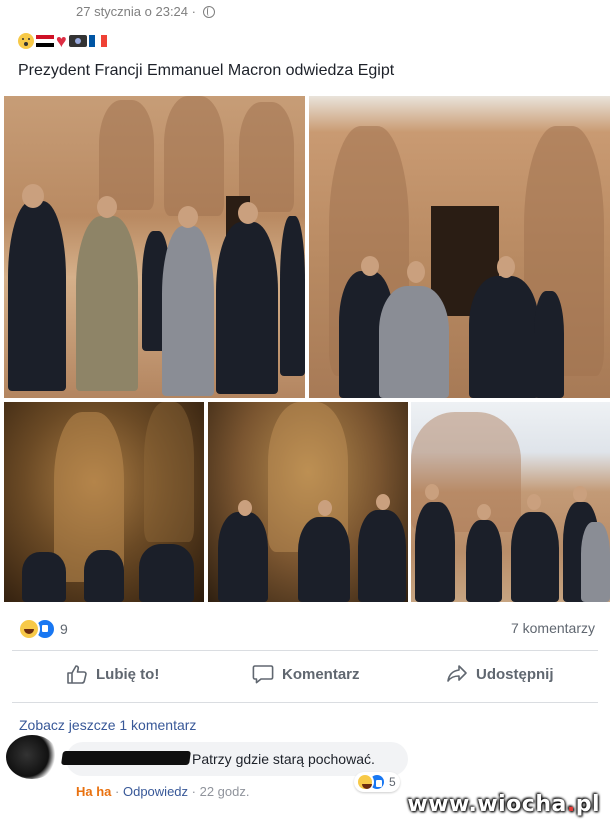  I want to click on post-meta: 27 stycznia o 23:24 ·, so click(145, 11).